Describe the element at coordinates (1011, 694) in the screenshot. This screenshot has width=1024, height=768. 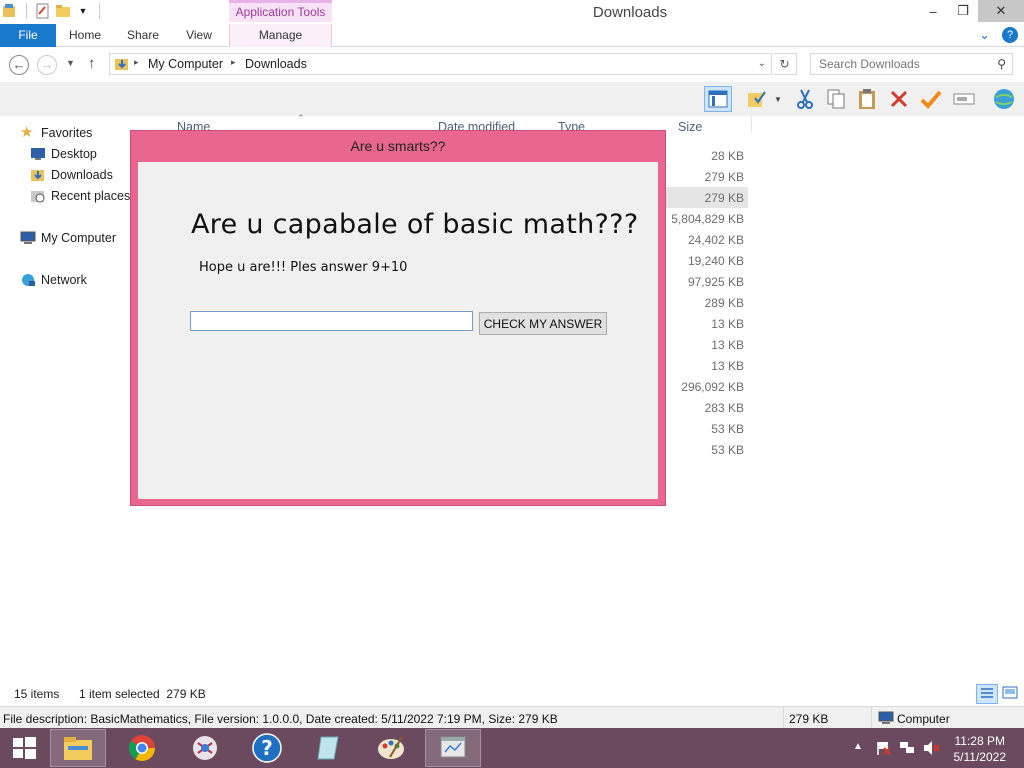
I see `large-icons-view-icon` at that location.